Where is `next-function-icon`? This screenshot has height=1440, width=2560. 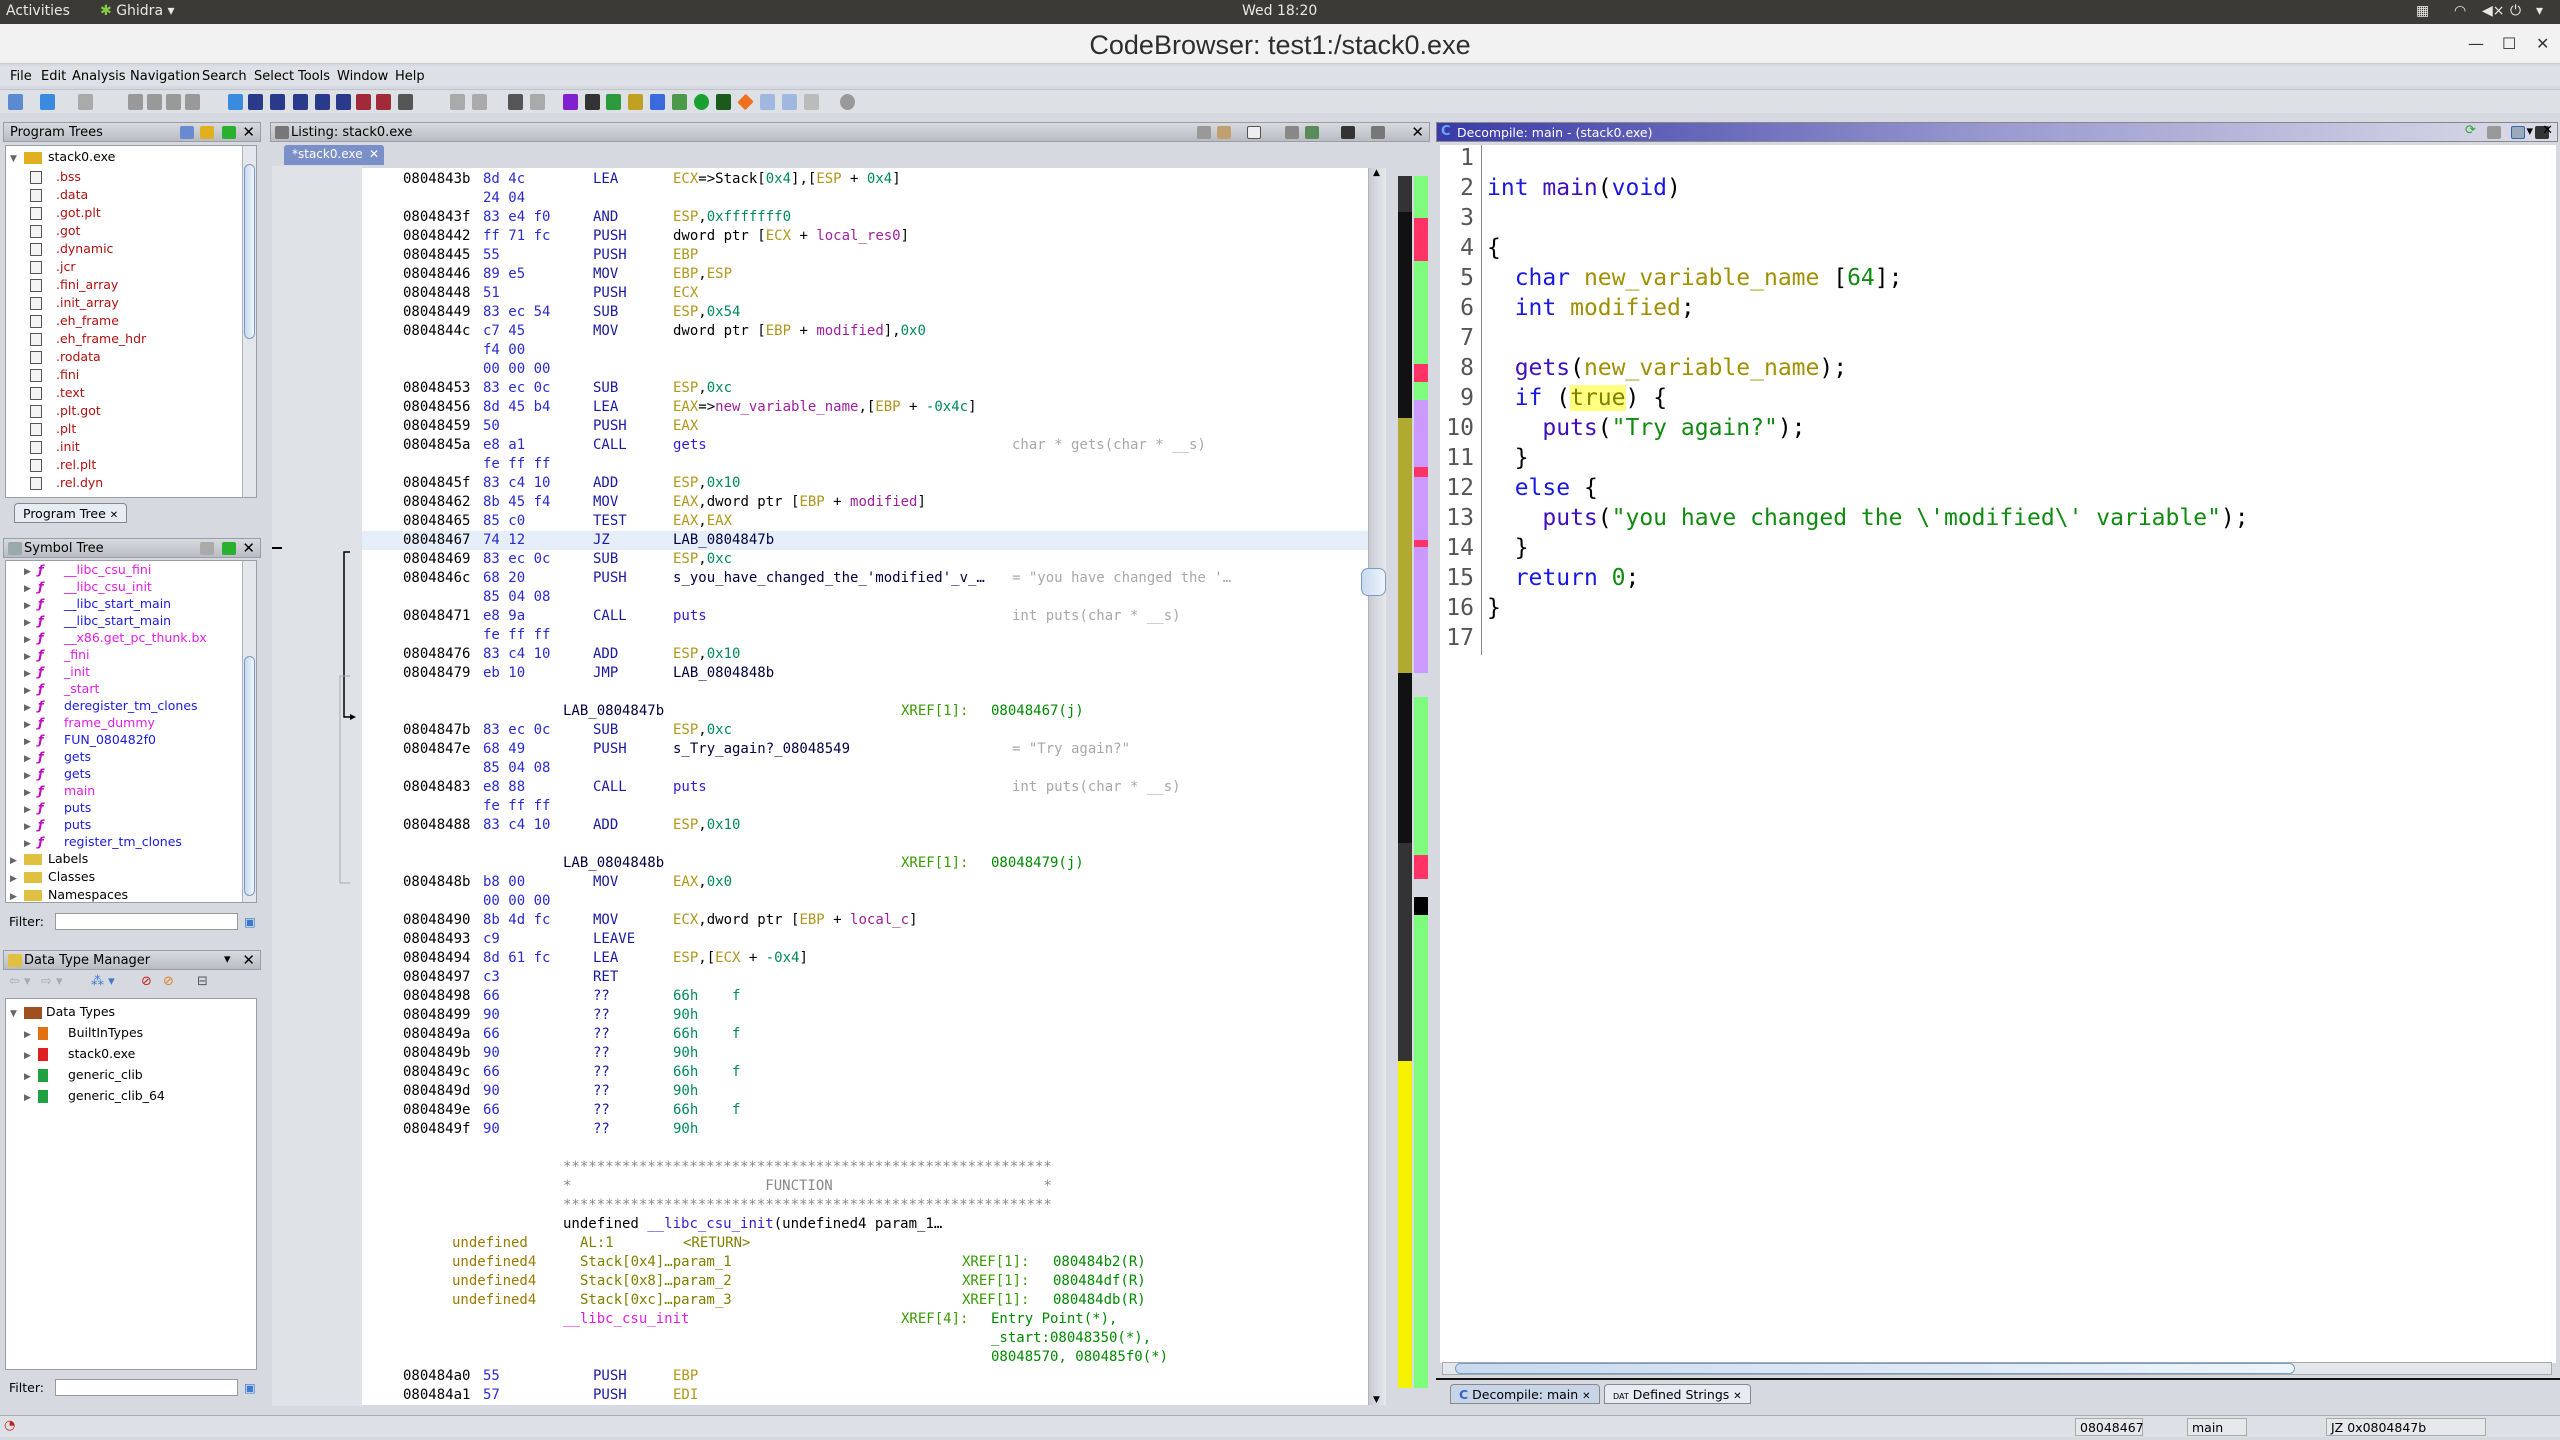 next-function-icon is located at coordinates (343, 102).